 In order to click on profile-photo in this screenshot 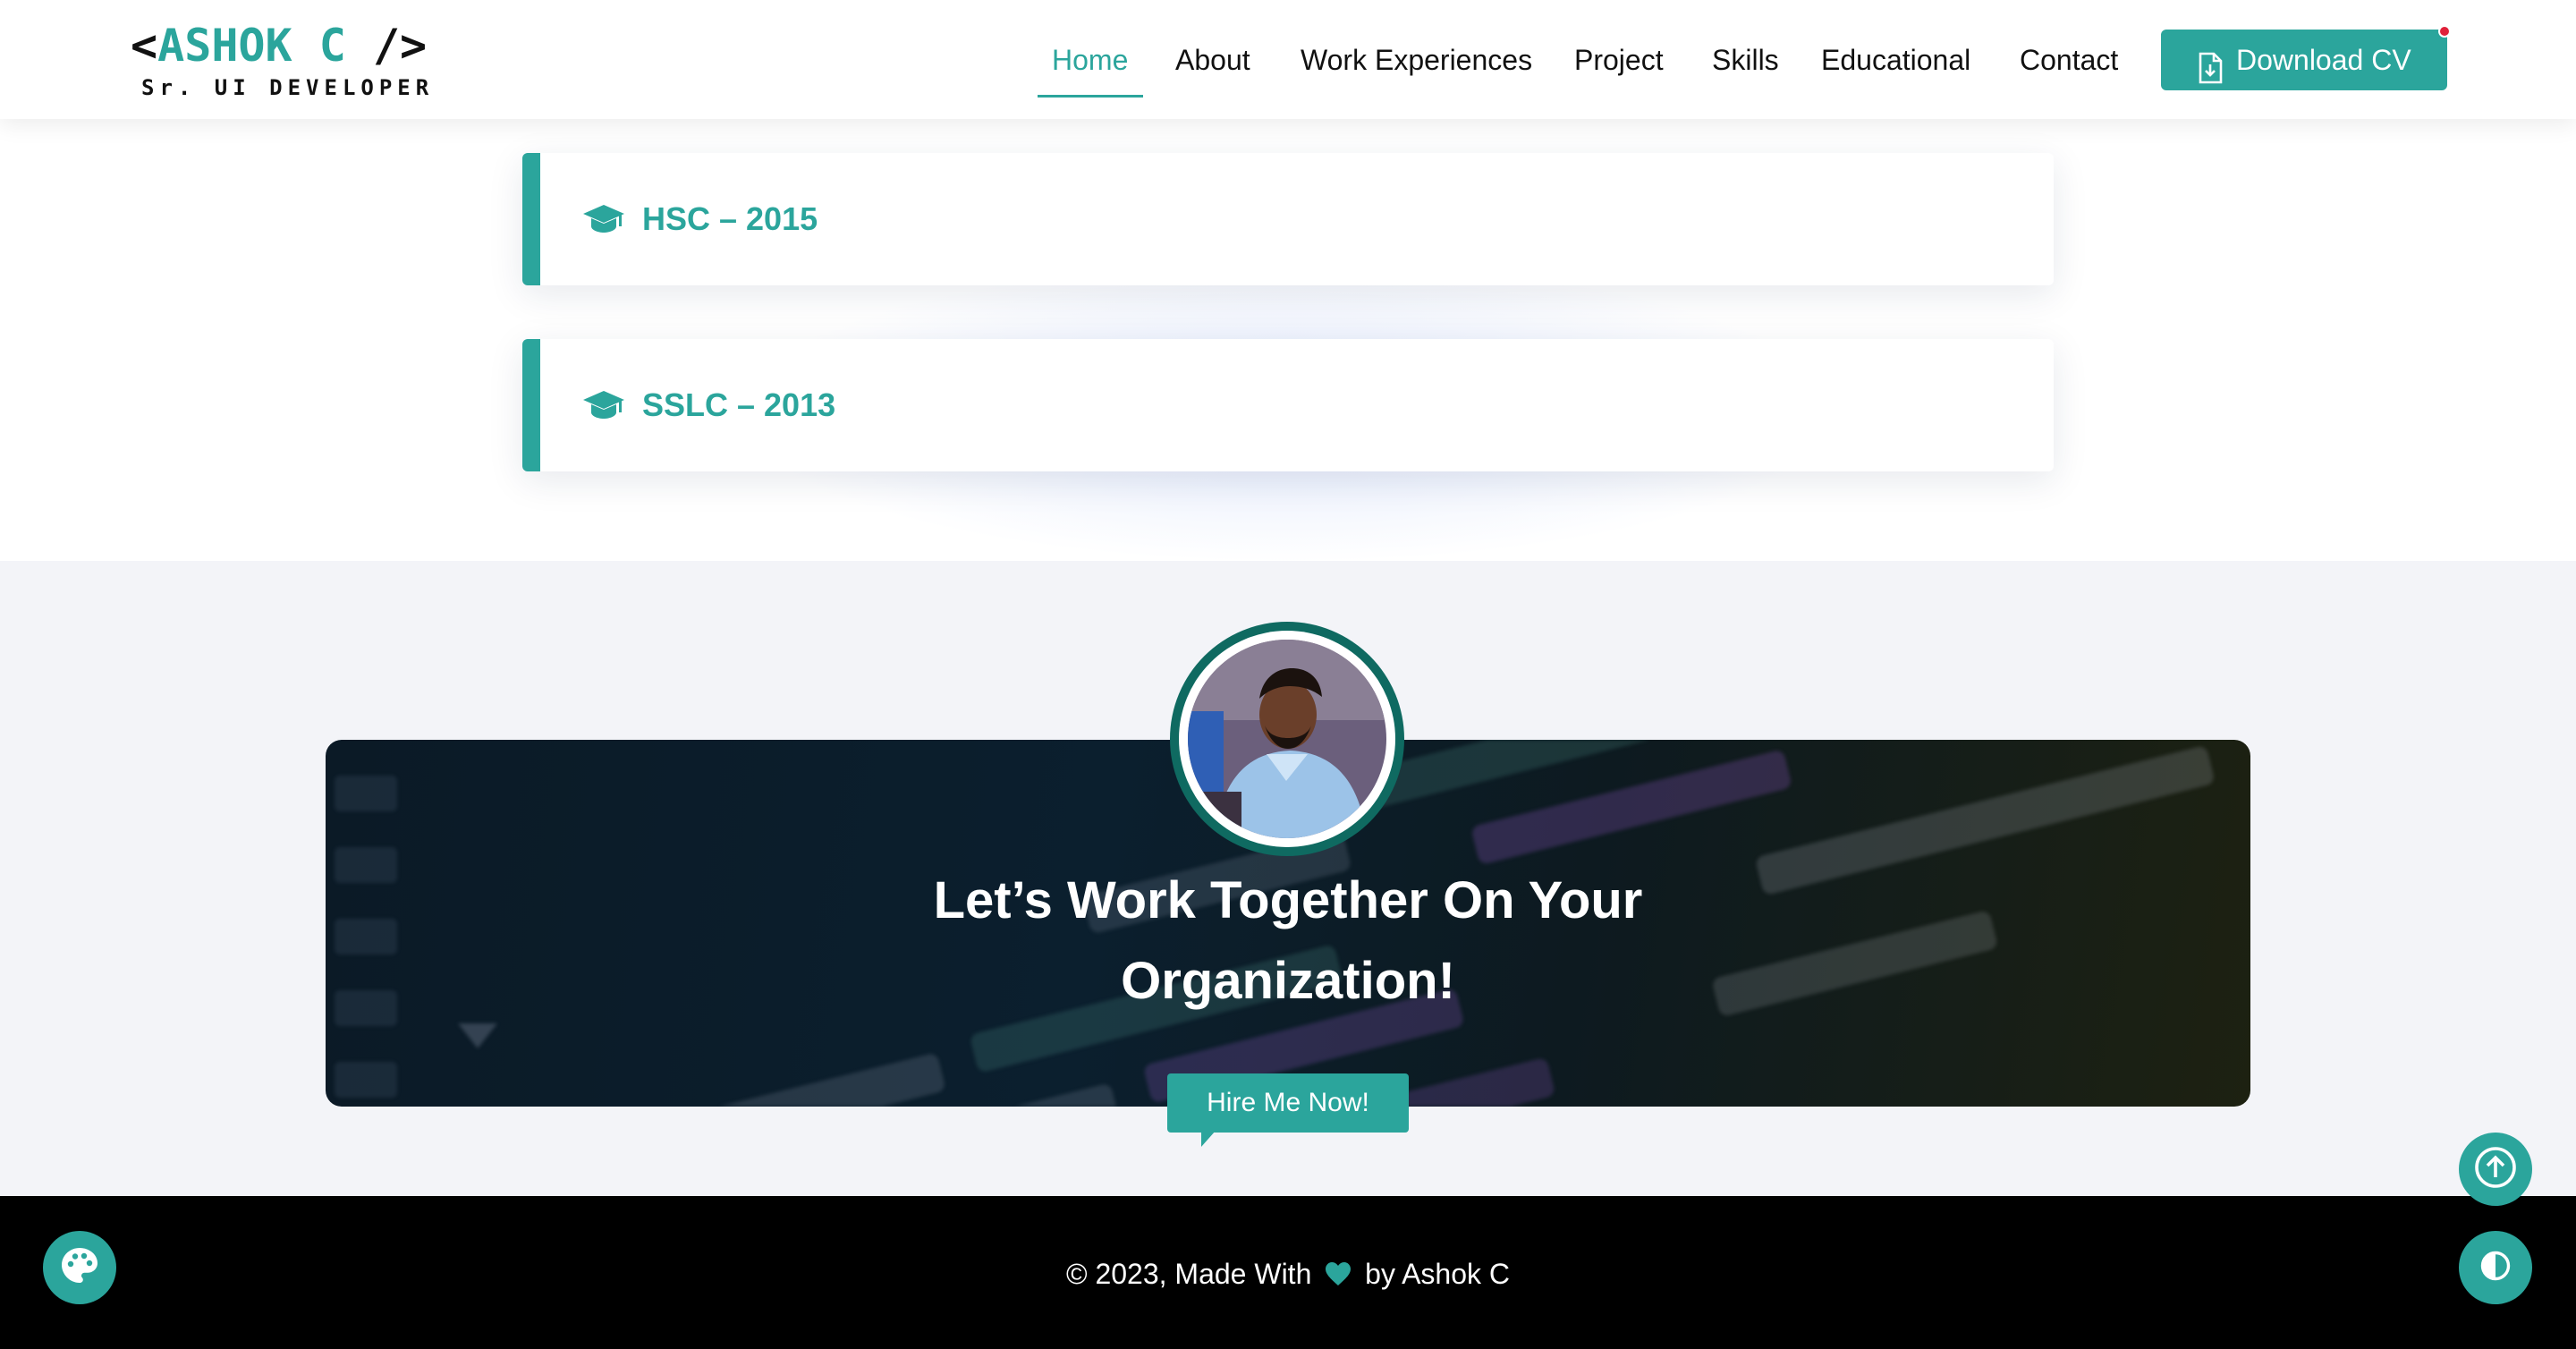, I will do `click(1287, 739)`.